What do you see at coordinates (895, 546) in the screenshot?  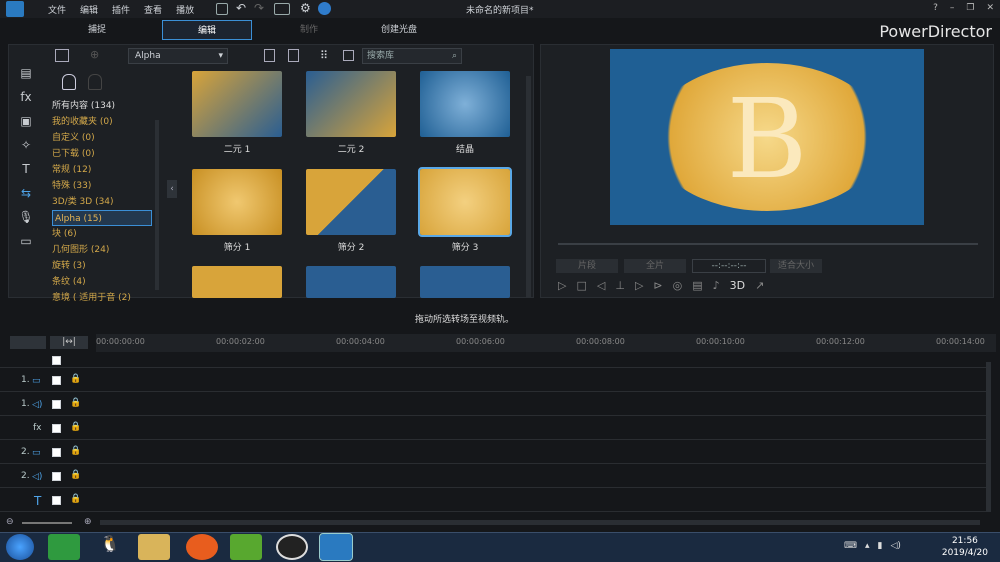 I see `volume-tray-icon: ◁)` at bounding box center [895, 546].